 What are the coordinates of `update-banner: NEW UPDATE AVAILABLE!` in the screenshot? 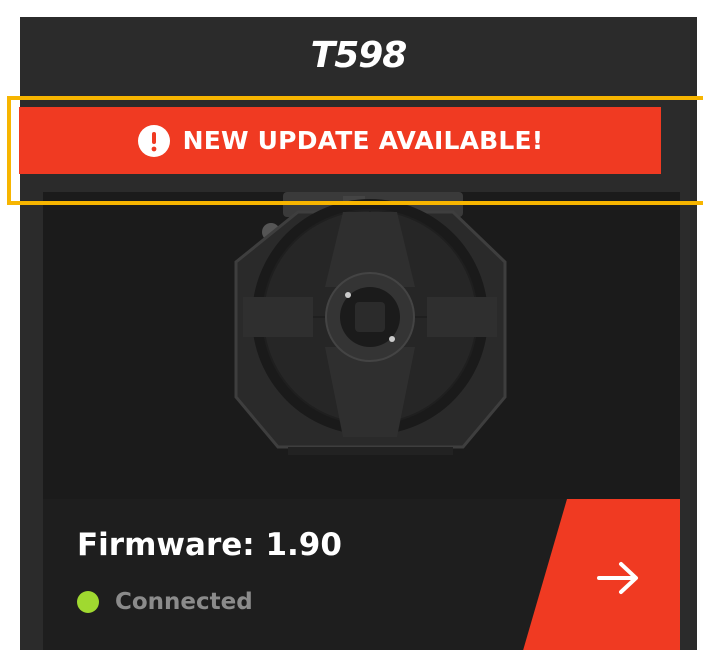 It's located at (340, 140).